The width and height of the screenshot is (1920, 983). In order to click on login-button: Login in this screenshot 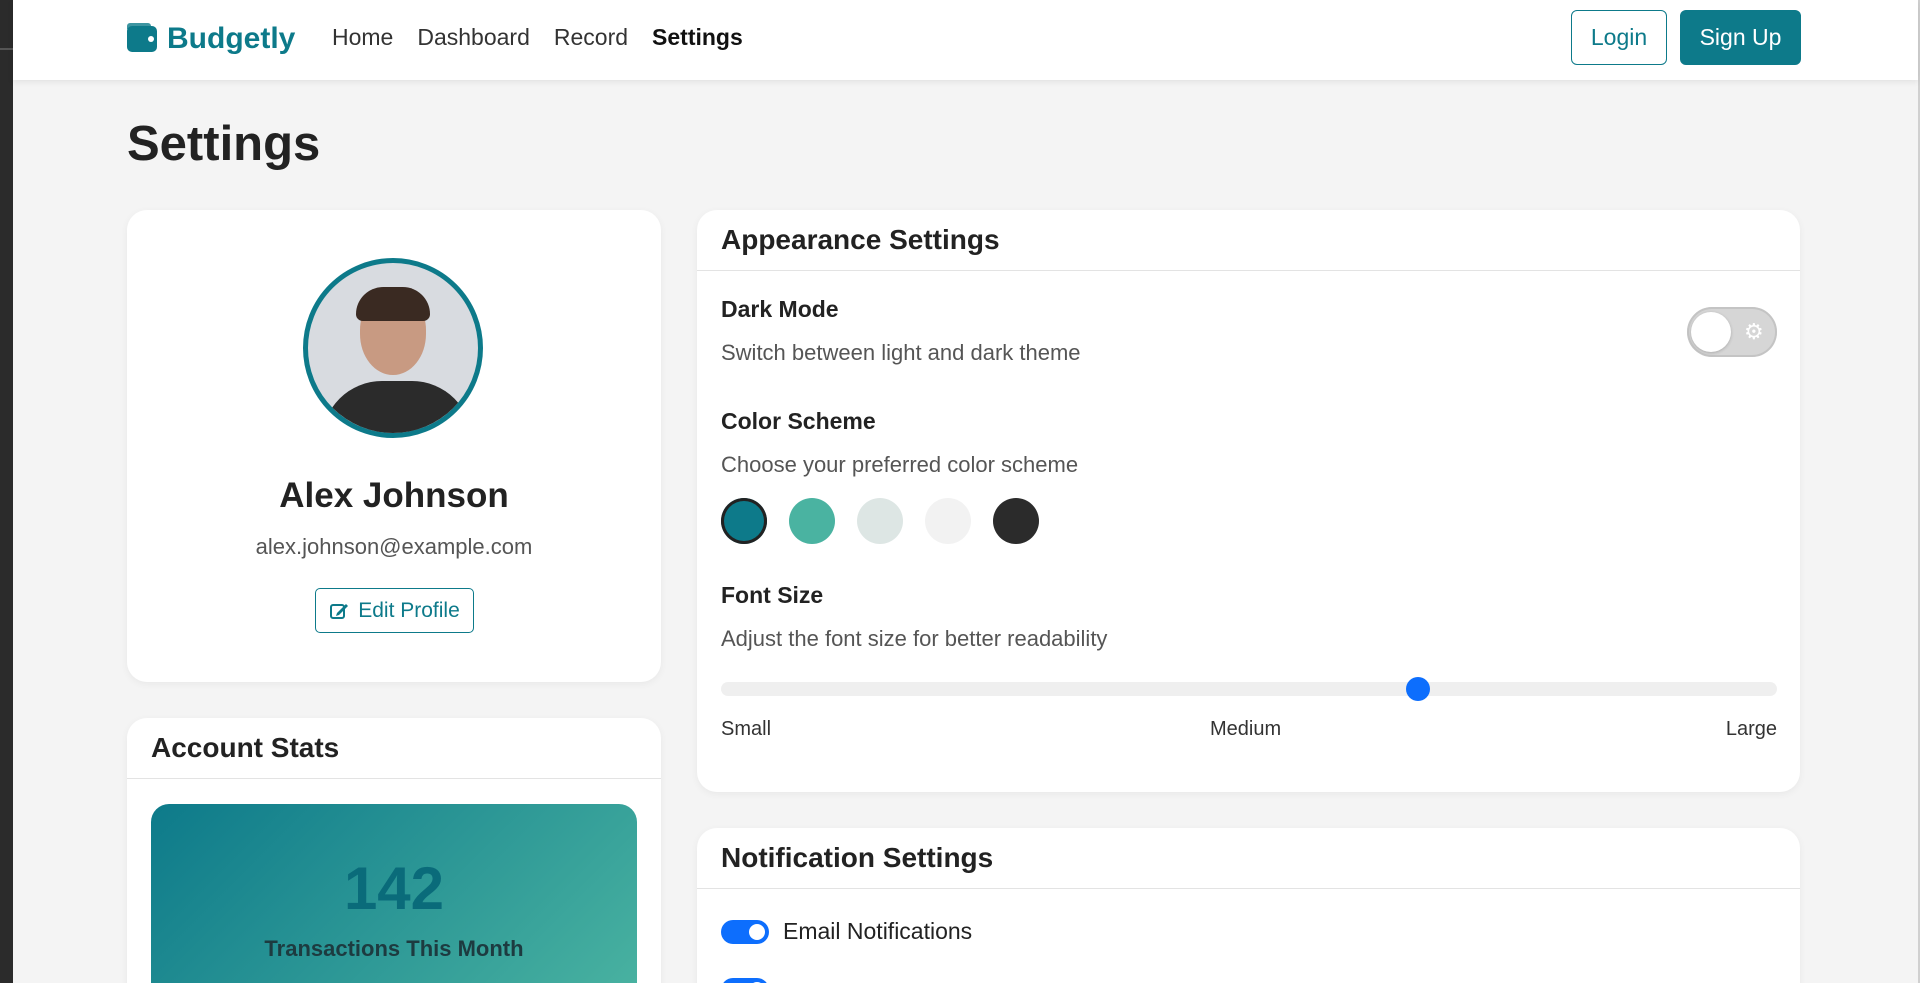, I will do `click(1619, 37)`.